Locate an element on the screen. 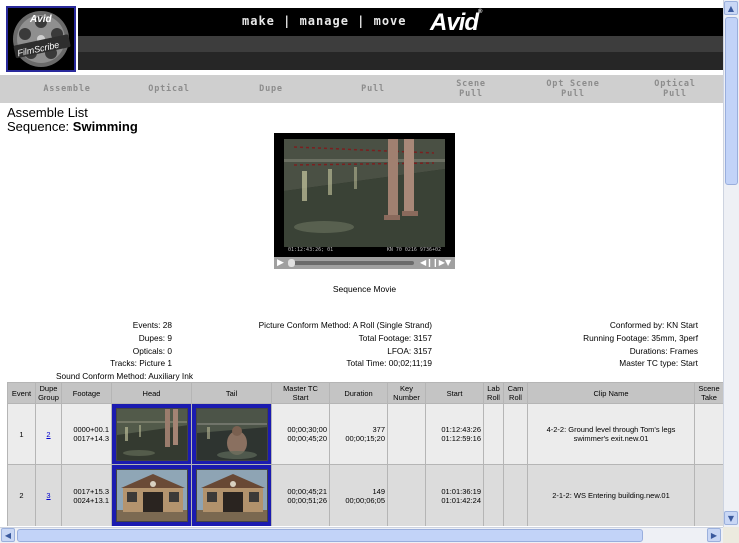 The width and height of the screenshot is (739, 543). dupe-group-link: 3 is located at coordinates (48, 495).